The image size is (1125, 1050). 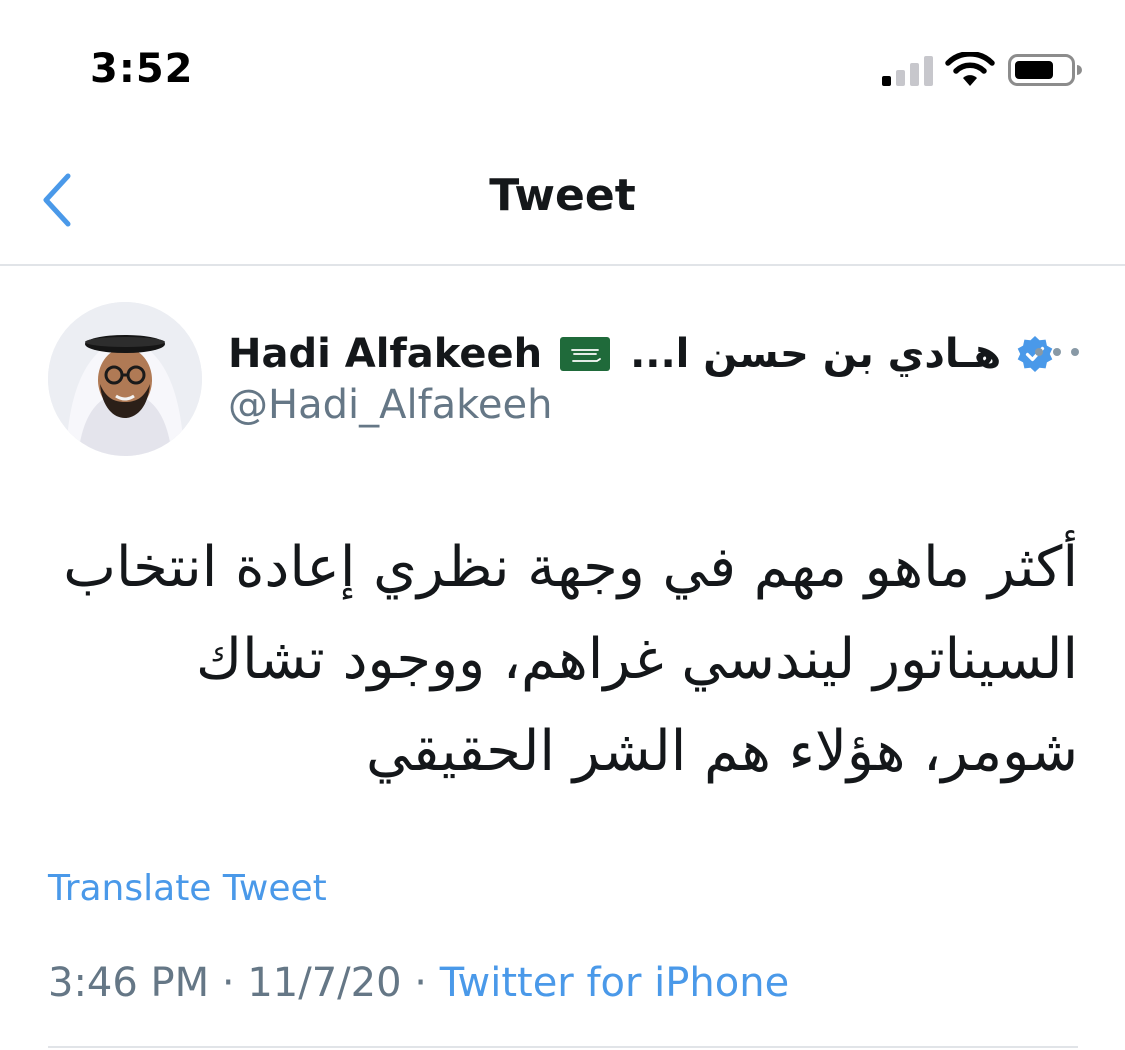 I want to click on status-bar: 3:52, so click(x=562, y=66).